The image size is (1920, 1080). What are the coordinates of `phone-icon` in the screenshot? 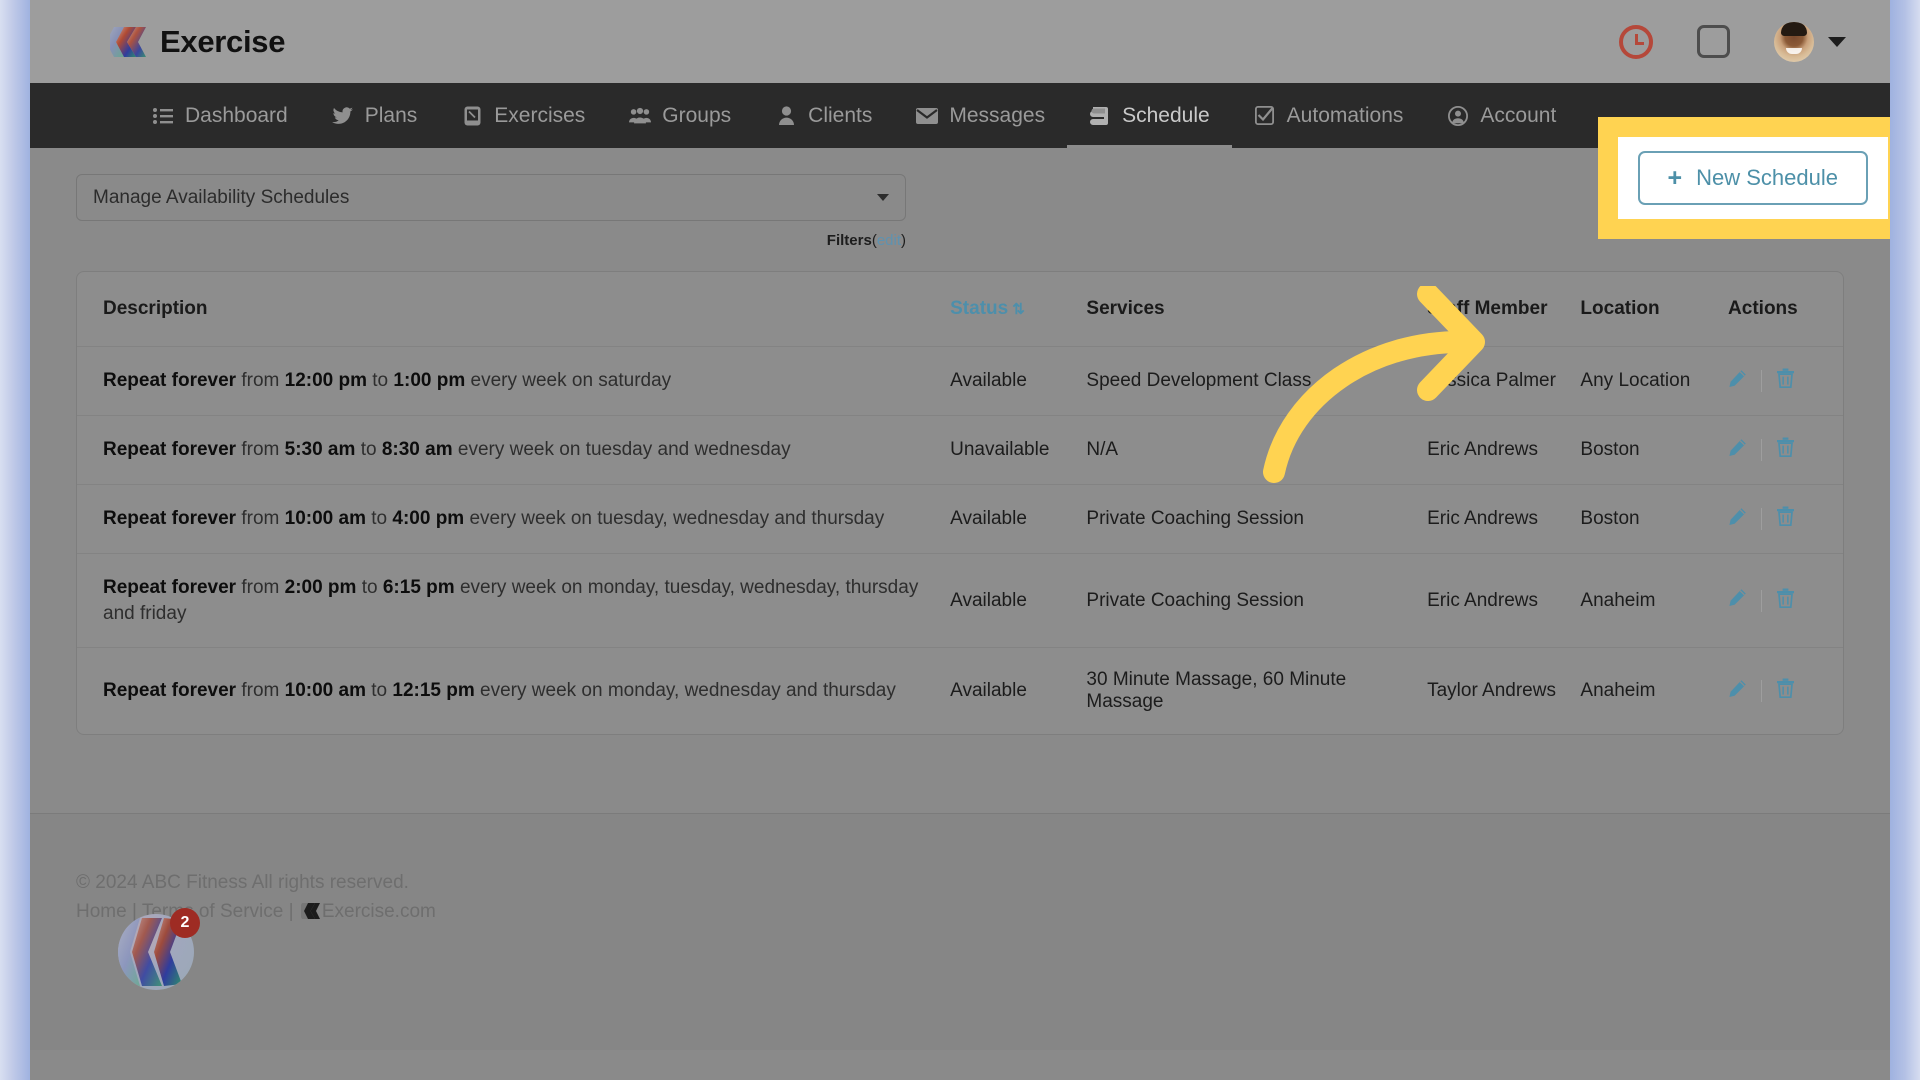 It's located at (472, 116).